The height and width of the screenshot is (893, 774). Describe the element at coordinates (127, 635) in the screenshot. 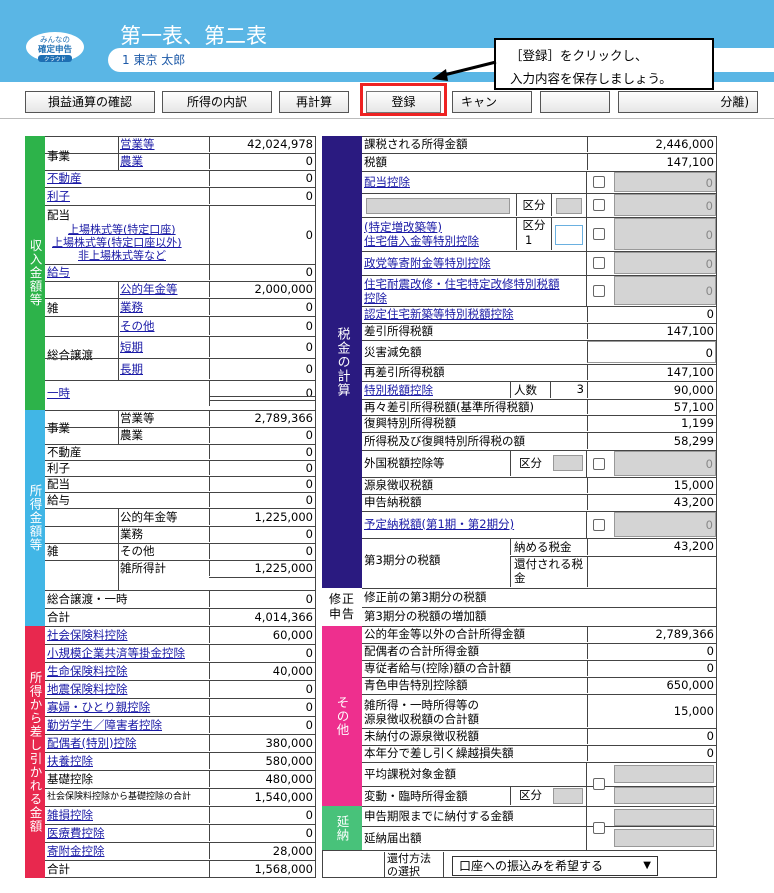

I see `link-shakai: 社会保険料控除` at that location.